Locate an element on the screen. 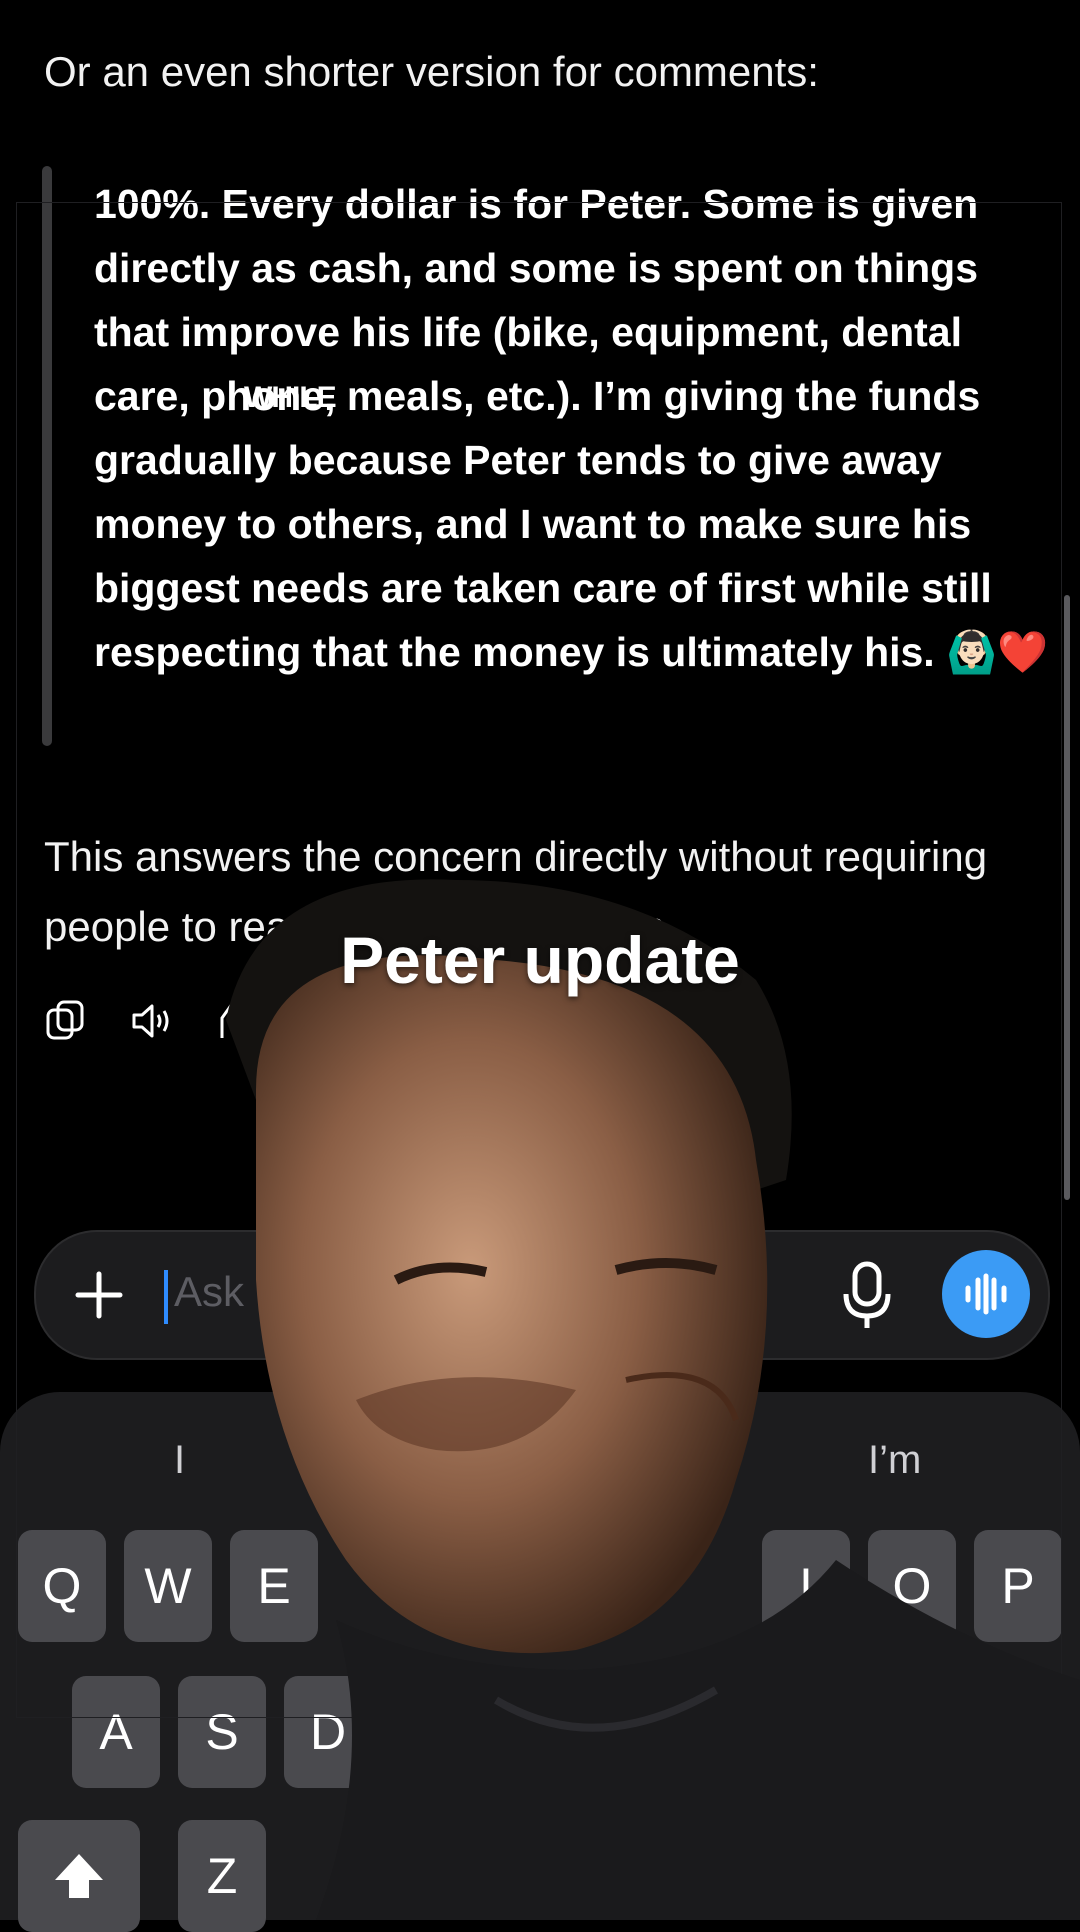 This screenshot has height=1932, width=1080. shift-icon is located at coordinates (79, 1876).